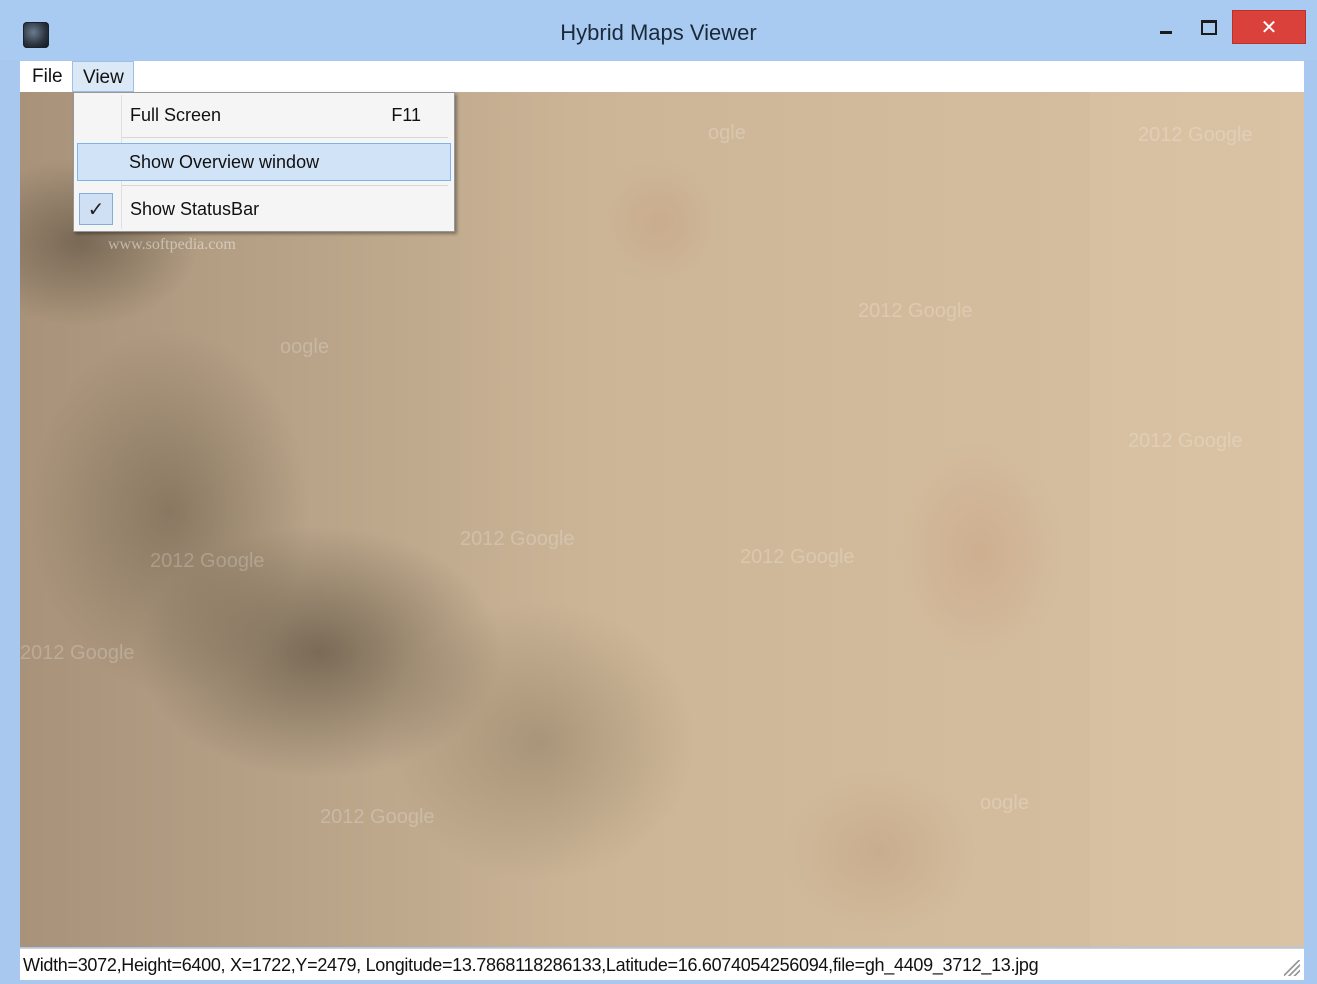 The width and height of the screenshot is (1317, 984). What do you see at coordinates (1166, 27) in the screenshot?
I see `minimize-button` at bounding box center [1166, 27].